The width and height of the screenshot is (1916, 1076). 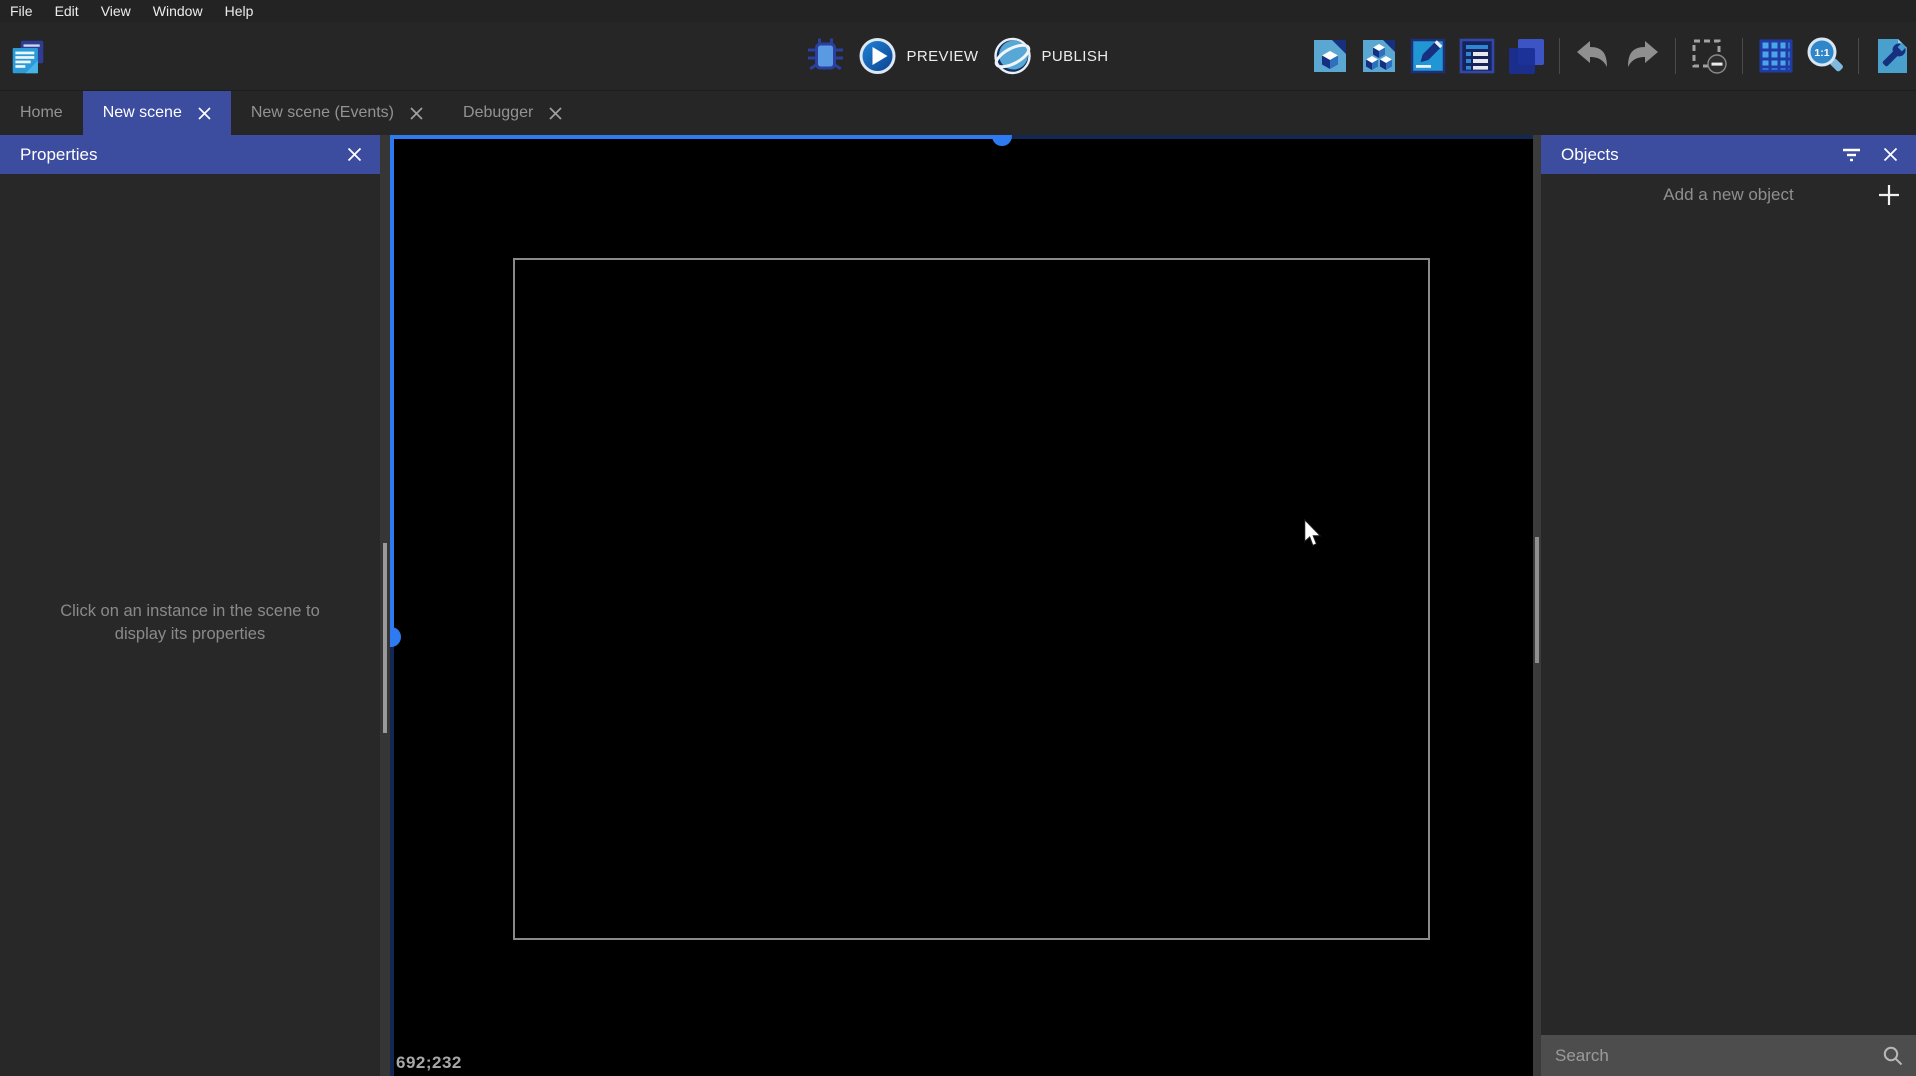 What do you see at coordinates (1718, 1055) in the screenshot?
I see `search-input` at bounding box center [1718, 1055].